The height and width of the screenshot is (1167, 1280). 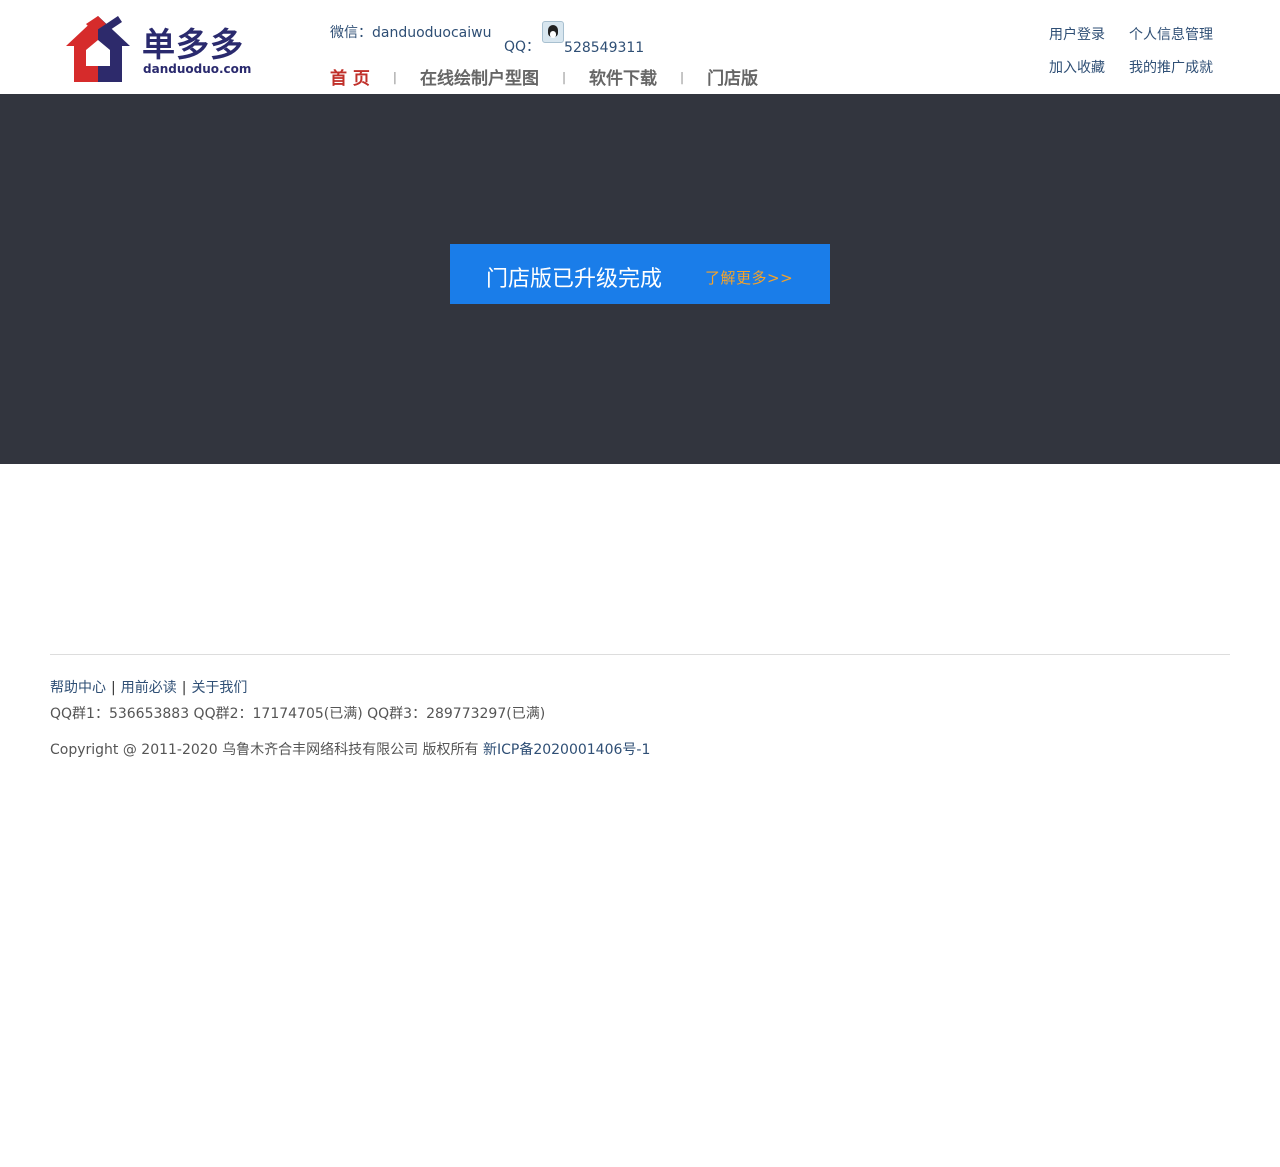 I want to click on about-us-link: 关于我们, so click(x=219, y=688).